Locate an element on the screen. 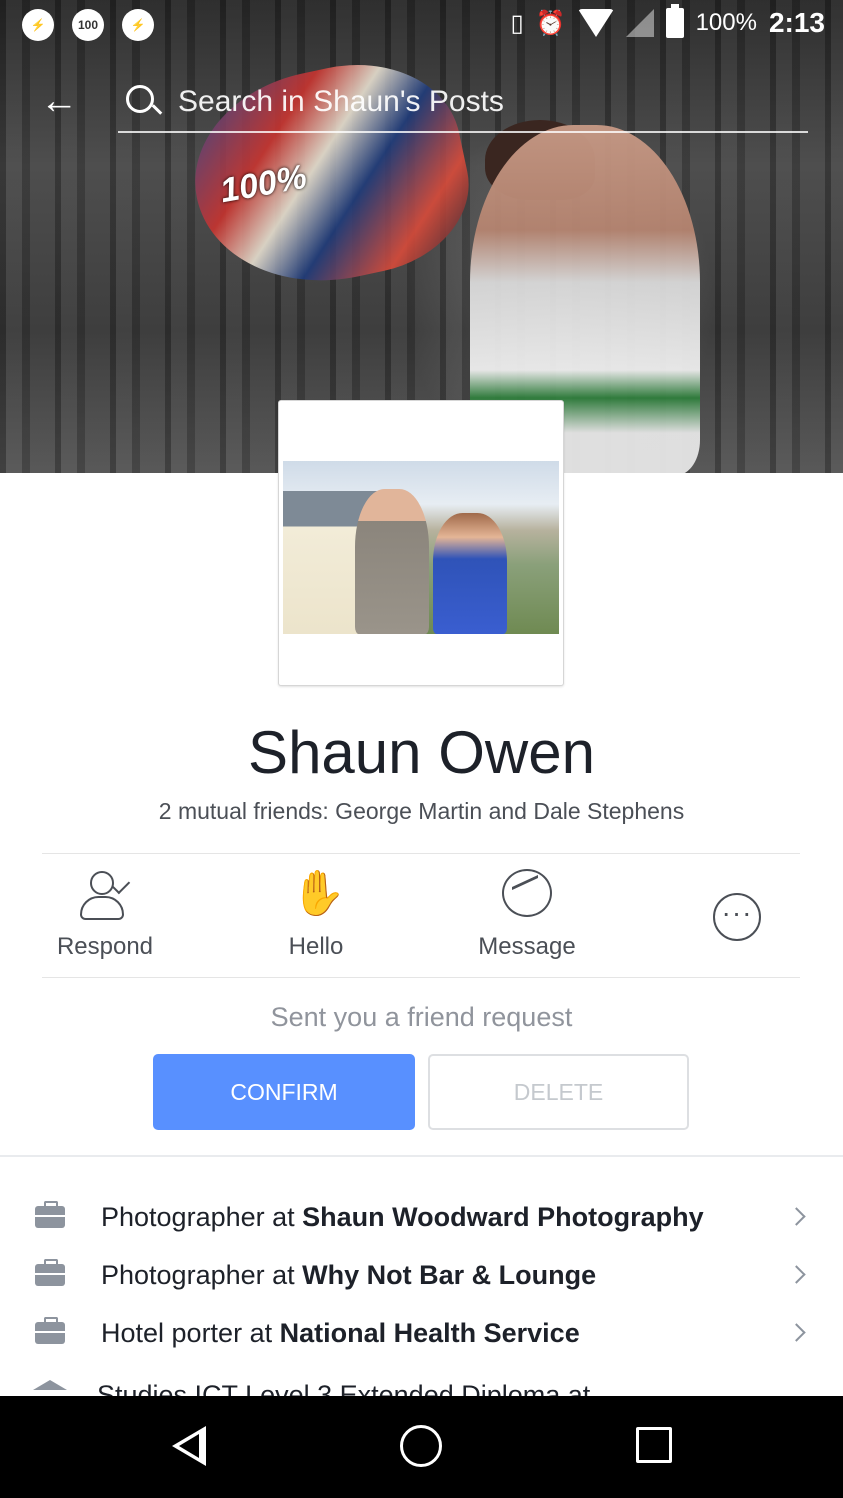 The height and width of the screenshot is (1498, 843). about-item: Photographer at Why Not Bar & Lounge is located at coordinates (421, 1277).